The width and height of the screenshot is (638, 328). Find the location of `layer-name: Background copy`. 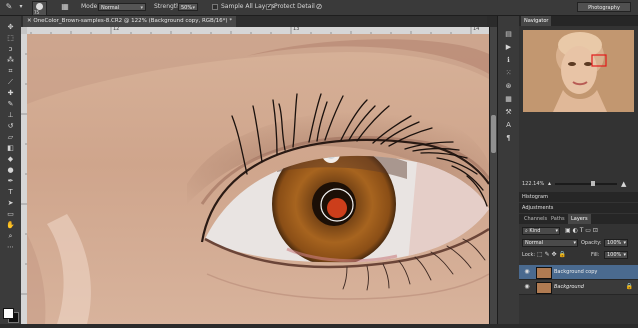

layer-name: Background copy is located at coordinates (576, 272).